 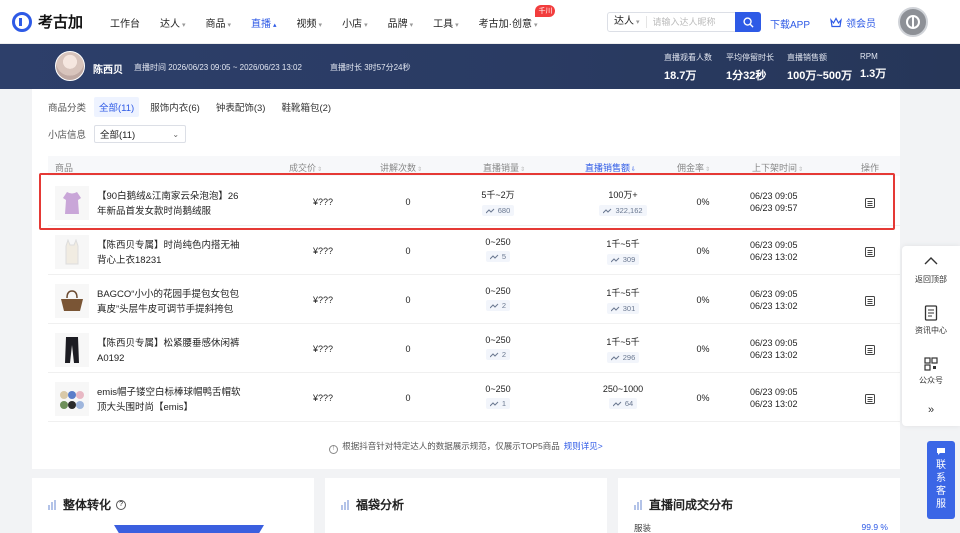 What do you see at coordinates (334, 449) in the screenshot?
I see `info-icon: !` at bounding box center [334, 449].